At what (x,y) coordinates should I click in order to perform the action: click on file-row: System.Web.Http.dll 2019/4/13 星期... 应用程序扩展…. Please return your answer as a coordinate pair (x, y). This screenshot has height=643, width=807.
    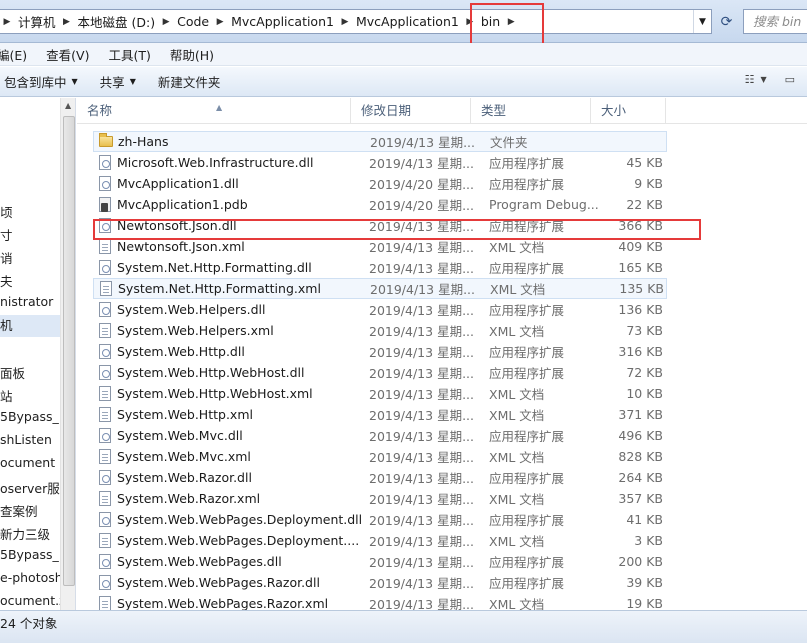
    Looking at the image, I should click on (380, 351).